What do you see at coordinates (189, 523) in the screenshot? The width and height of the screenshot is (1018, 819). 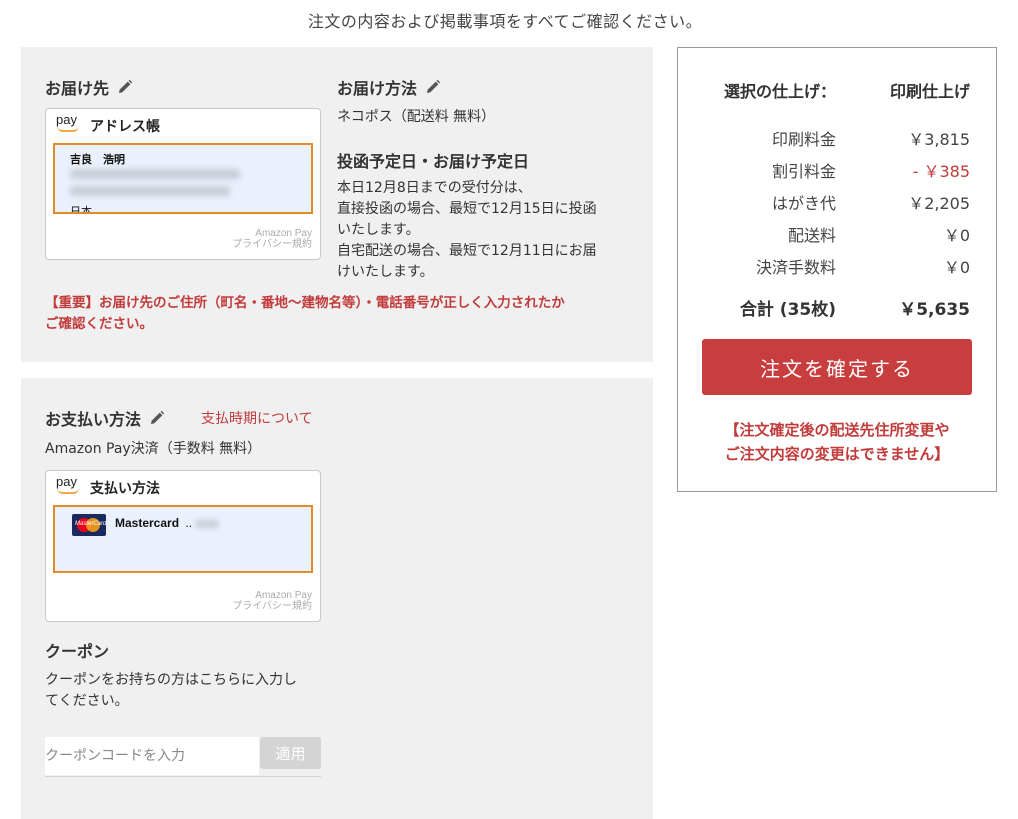 I see `card-suffix: ..` at bounding box center [189, 523].